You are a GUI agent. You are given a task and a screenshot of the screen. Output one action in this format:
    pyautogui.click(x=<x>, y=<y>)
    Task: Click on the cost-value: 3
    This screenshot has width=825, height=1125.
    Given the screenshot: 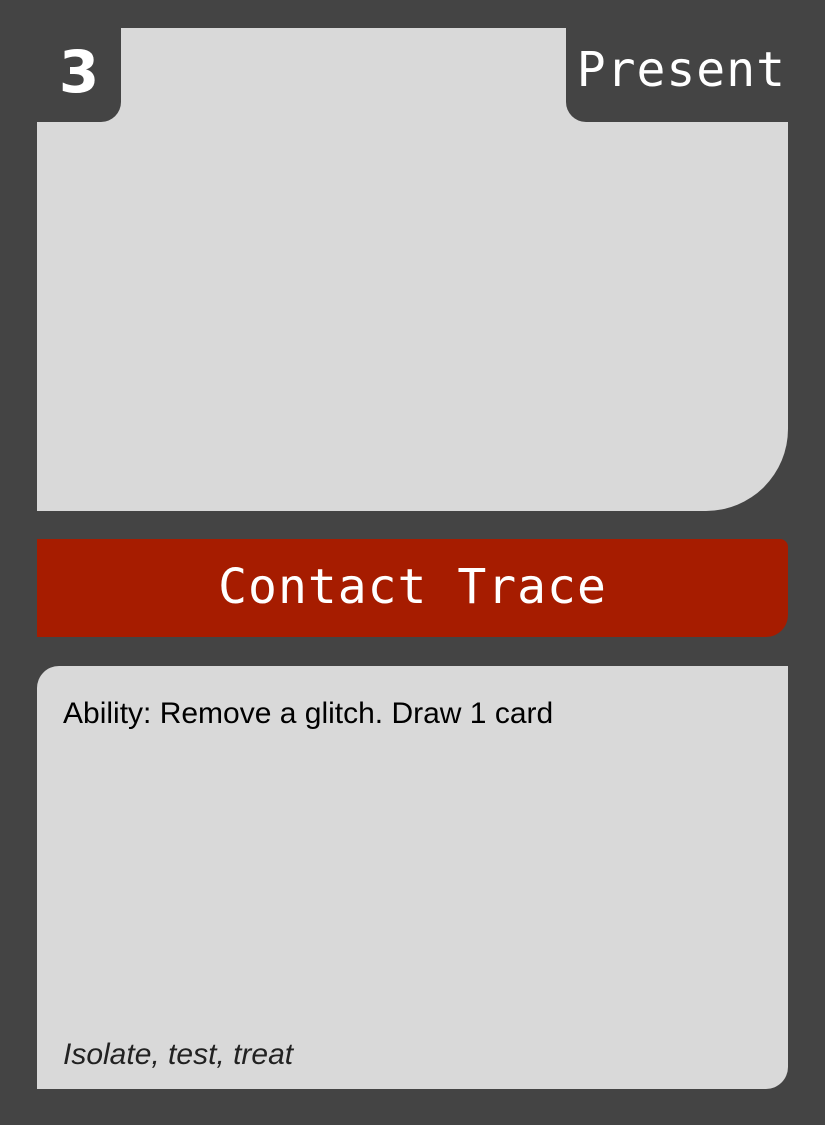 What is the action you would take?
    pyautogui.click(x=79, y=72)
    